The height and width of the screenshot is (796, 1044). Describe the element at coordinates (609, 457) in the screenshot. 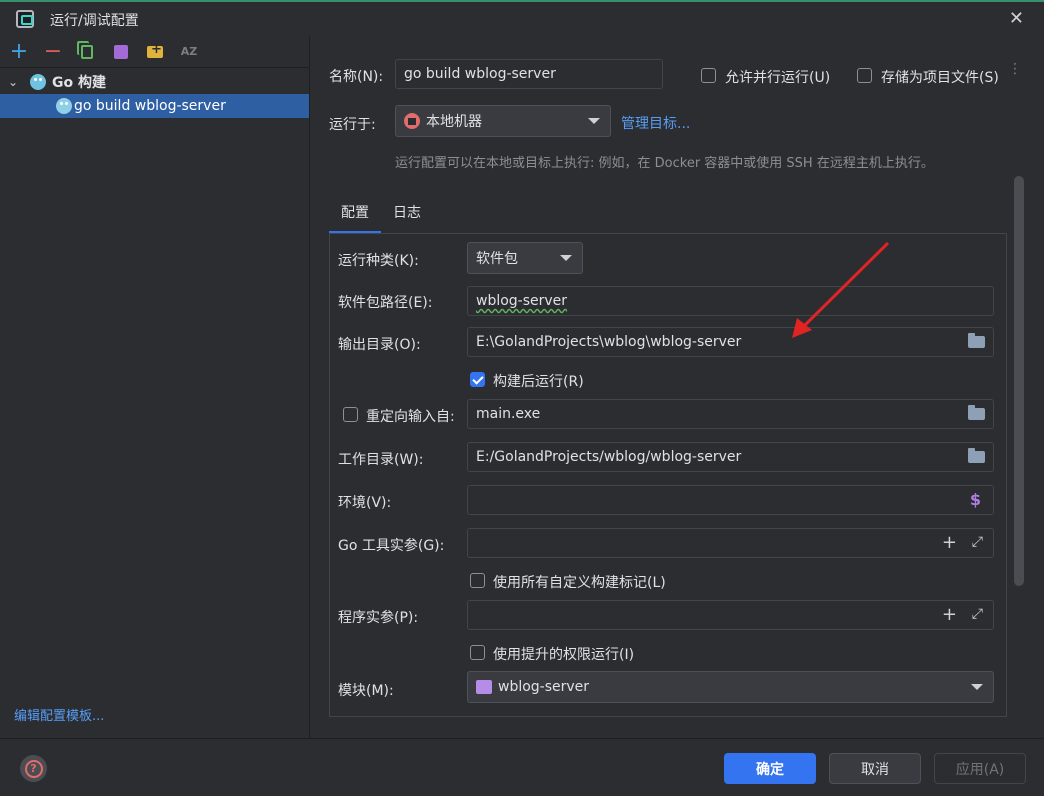

I see `working-directory-value: E:/GolandProjects/wblog/wblog-server` at that location.